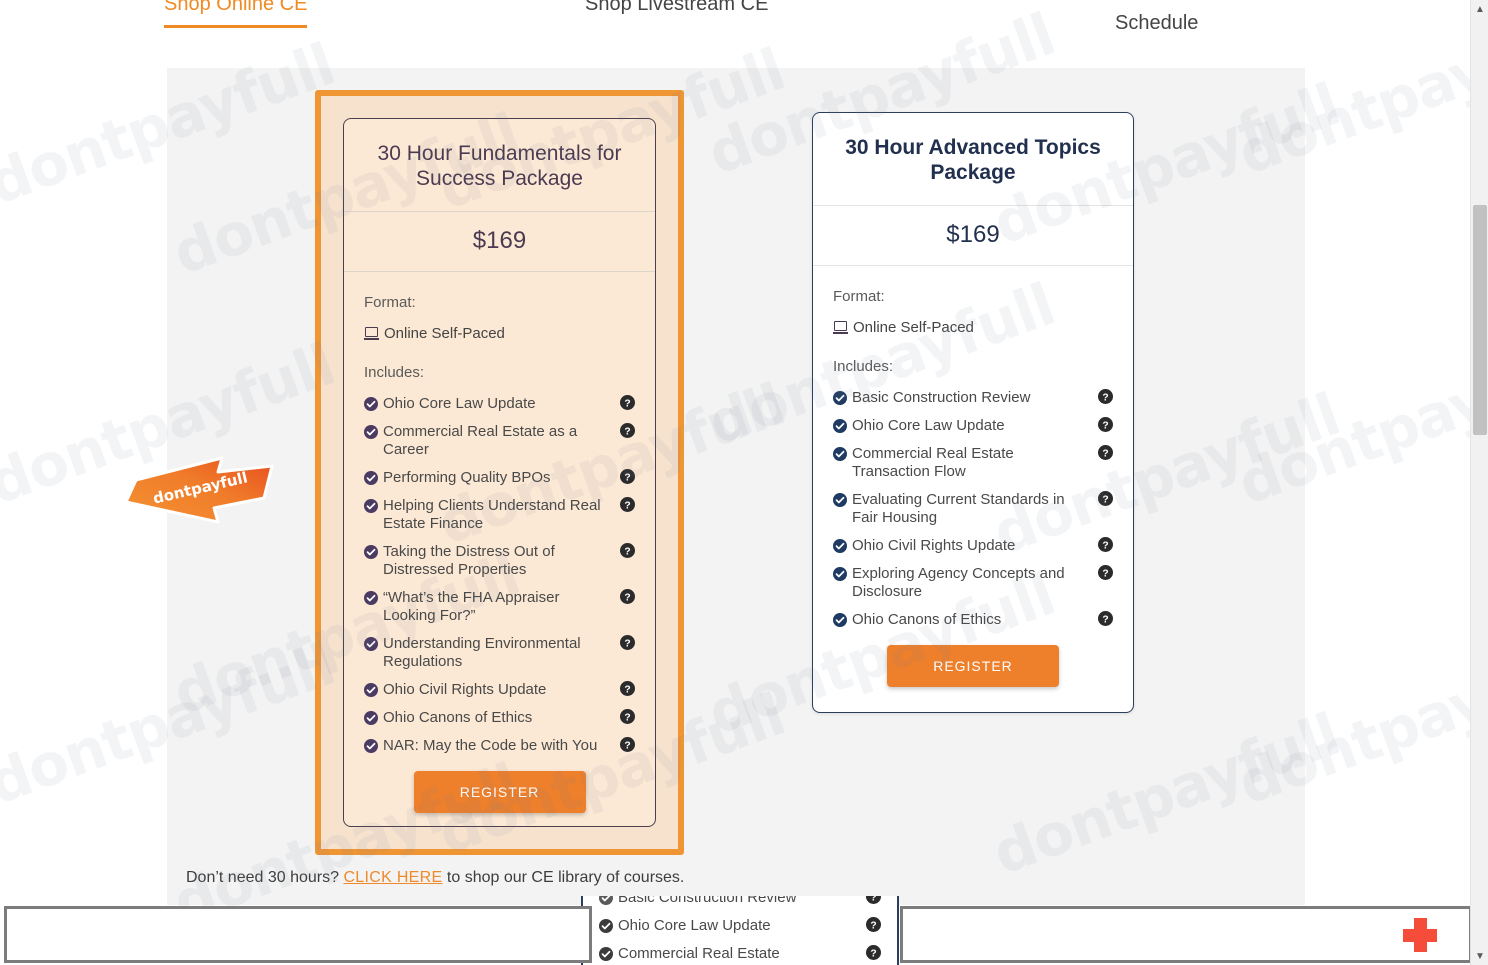 Image resolution: width=1488 pixels, height=965 pixels. I want to click on course-list-item: Performing Quality BPOs?, so click(499, 478).